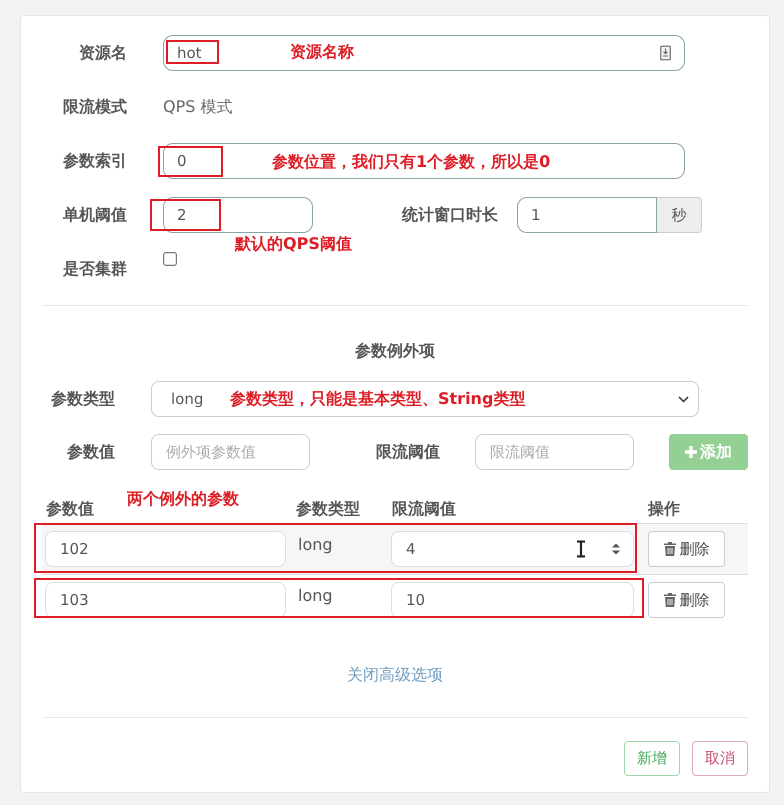  Describe the element at coordinates (683, 399) in the screenshot. I see `chevron-down-icon` at that location.